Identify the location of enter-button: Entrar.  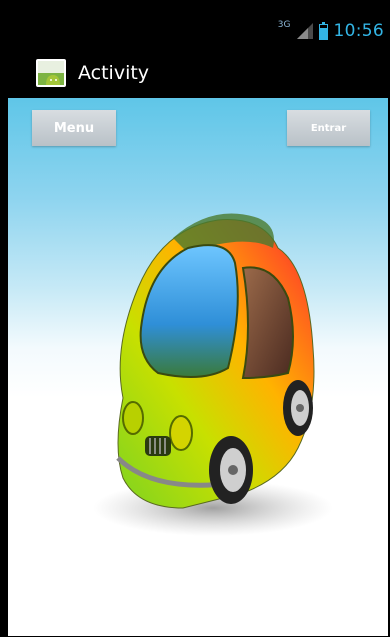
(328, 128).